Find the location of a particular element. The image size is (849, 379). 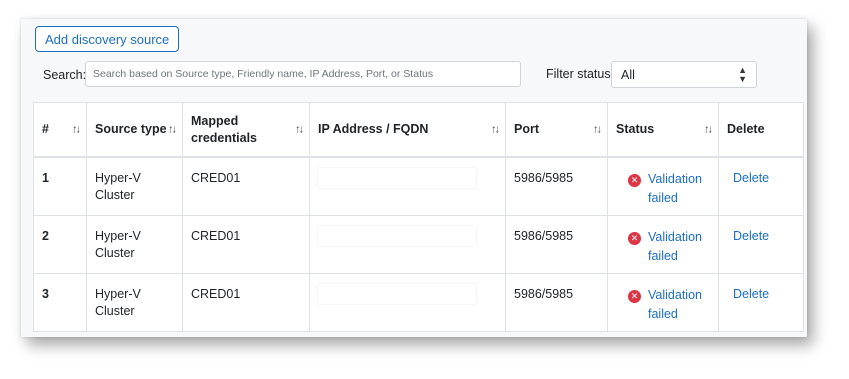

row-number: 2 is located at coordinates (60, 244).